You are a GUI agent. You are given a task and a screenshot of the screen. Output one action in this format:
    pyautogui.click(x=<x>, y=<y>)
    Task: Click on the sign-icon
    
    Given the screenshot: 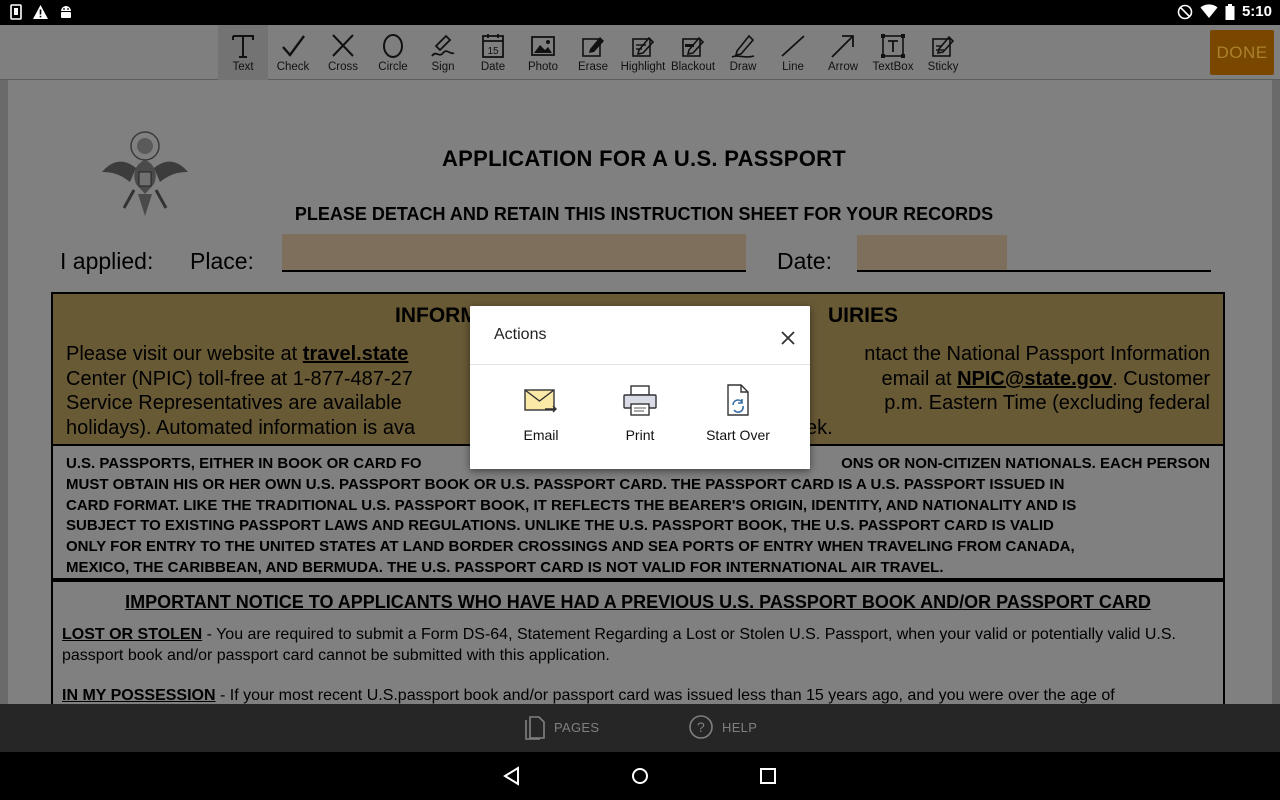 What is the action you would take?
    pyautogui.click(x=443, y=45)
    